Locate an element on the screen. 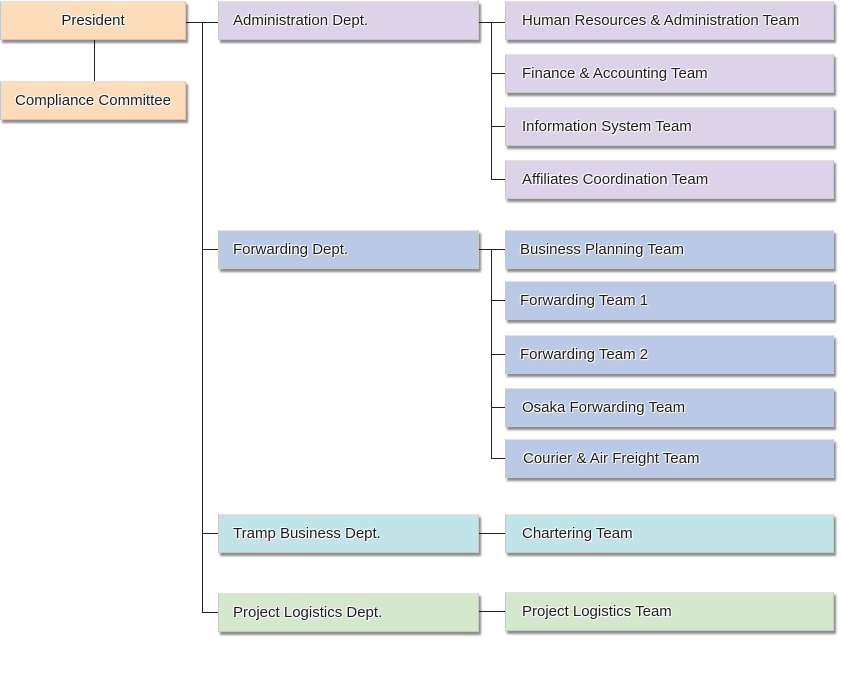  team-label: Osaka Forwarding Team is located at coordinates (604, 407).